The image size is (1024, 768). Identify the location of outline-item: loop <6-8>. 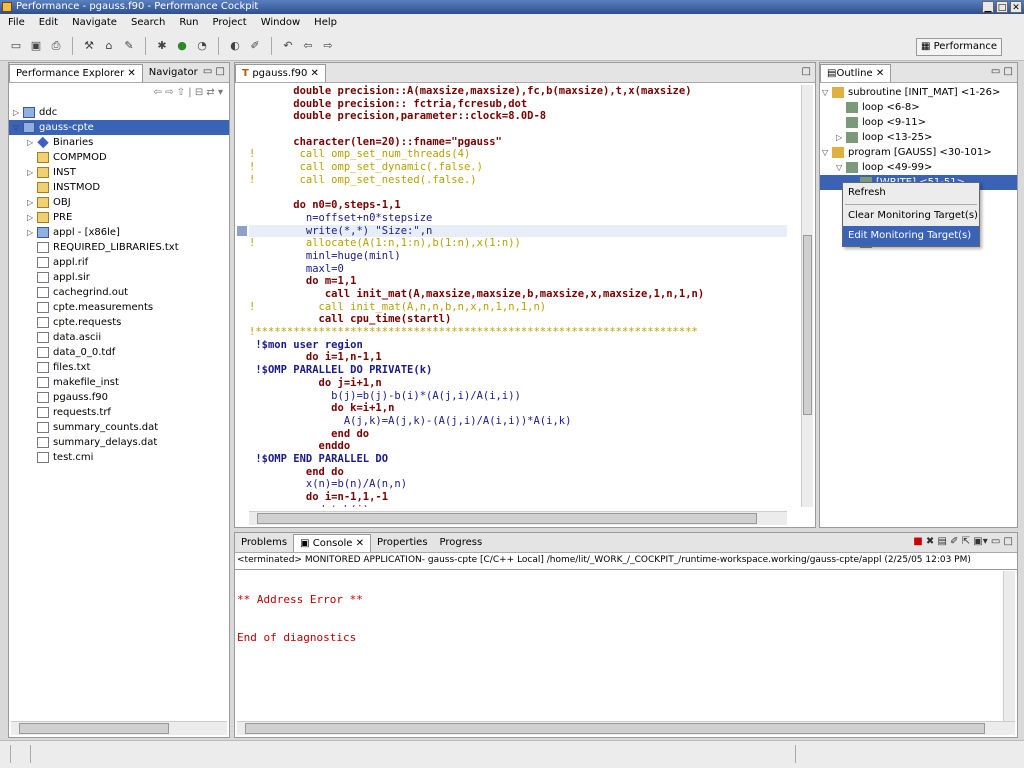
(918, 107).